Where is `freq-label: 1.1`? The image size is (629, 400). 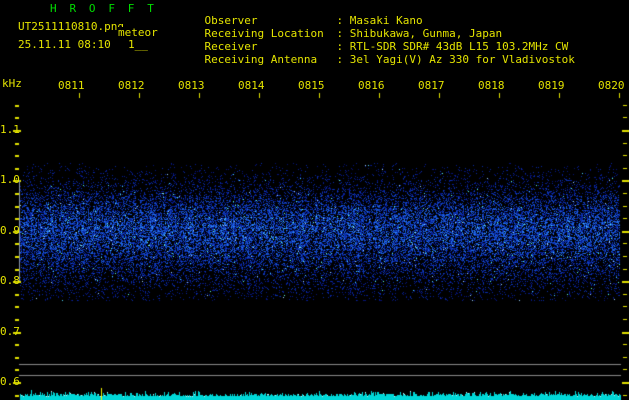 freq-label: 1.1 is located at coordinates (10, 129).